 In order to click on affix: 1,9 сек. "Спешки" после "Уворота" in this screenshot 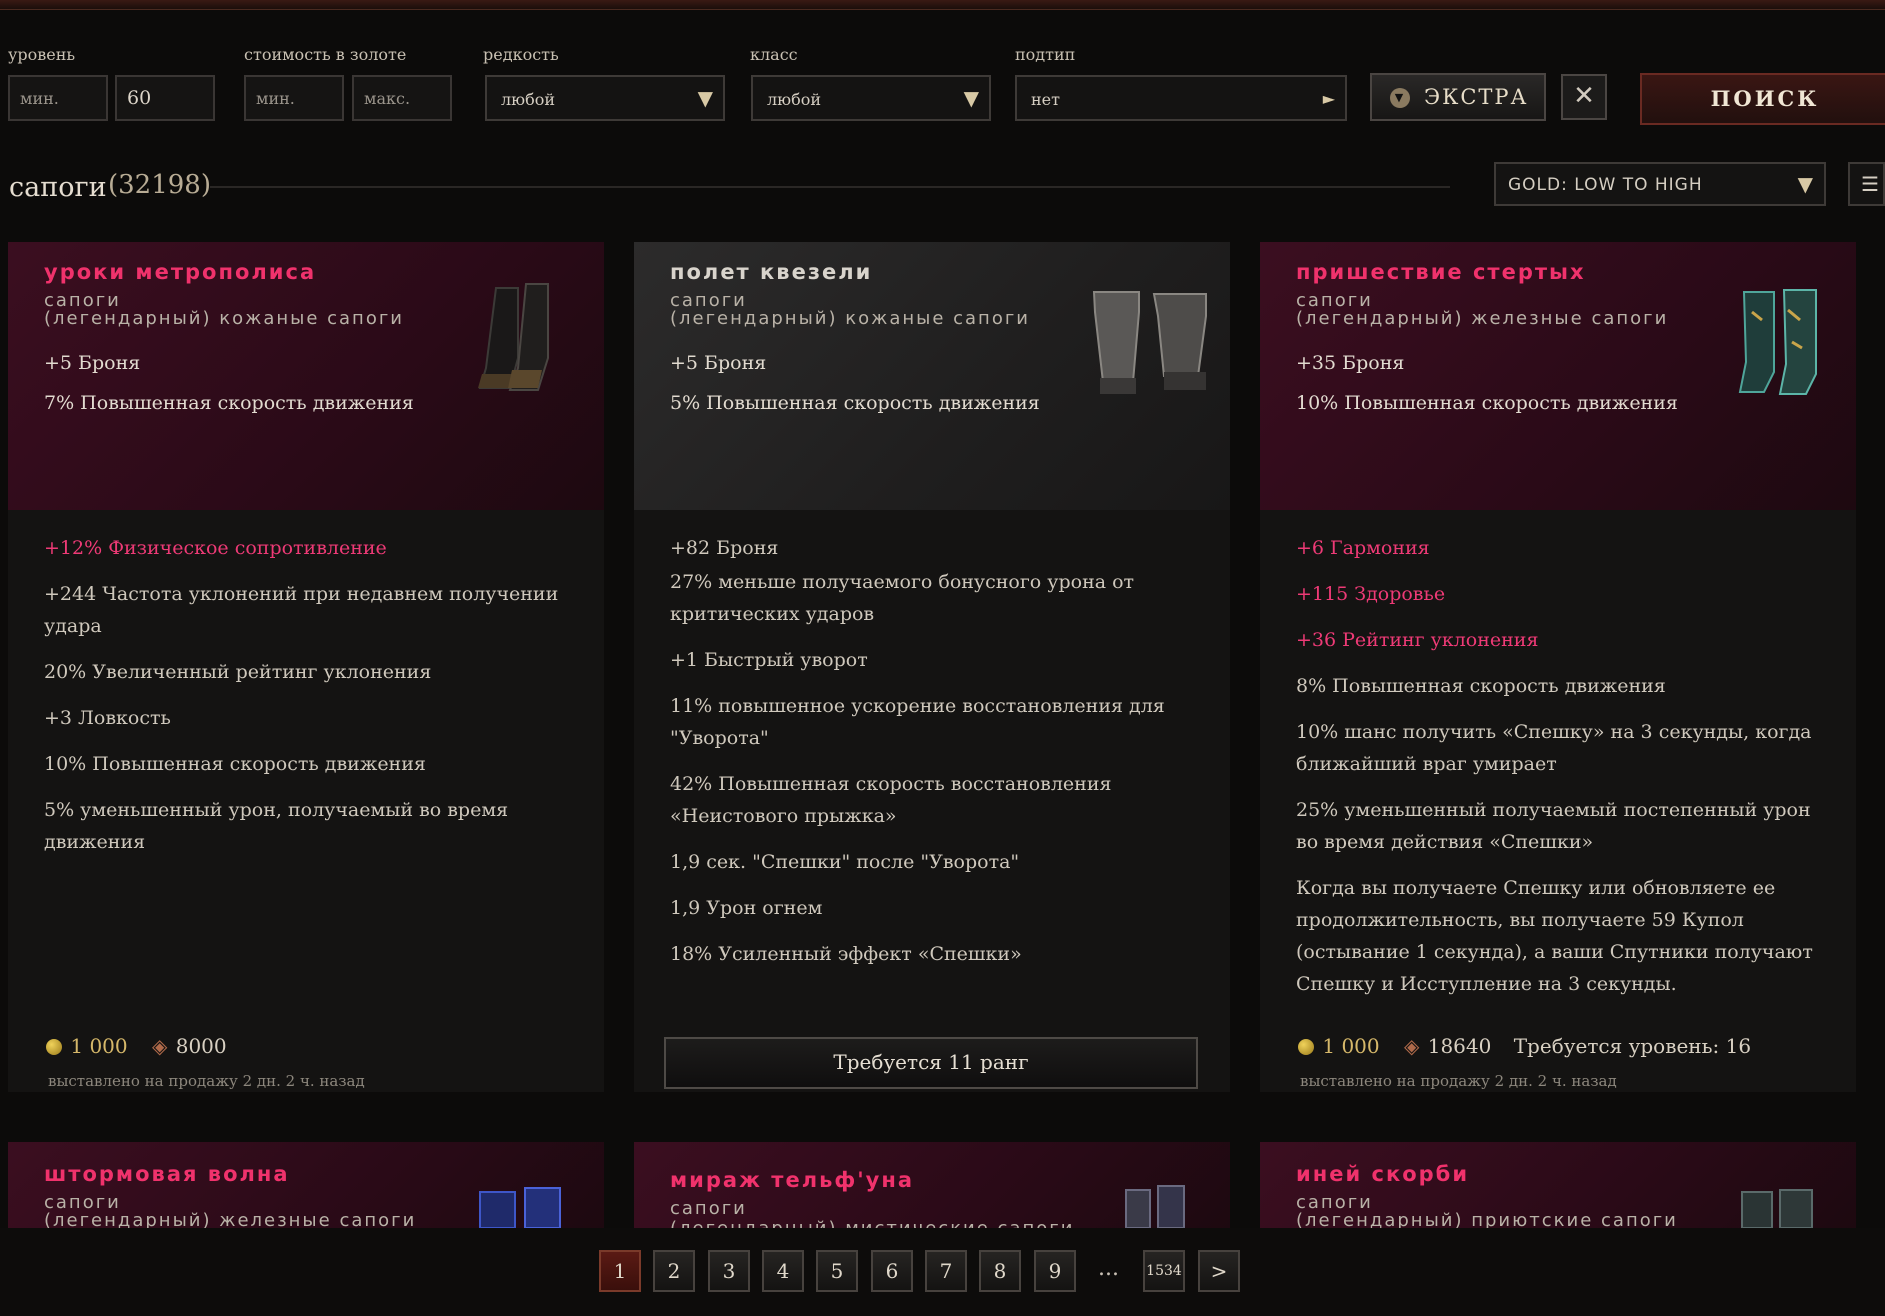, I will do `click(845, 862)`.